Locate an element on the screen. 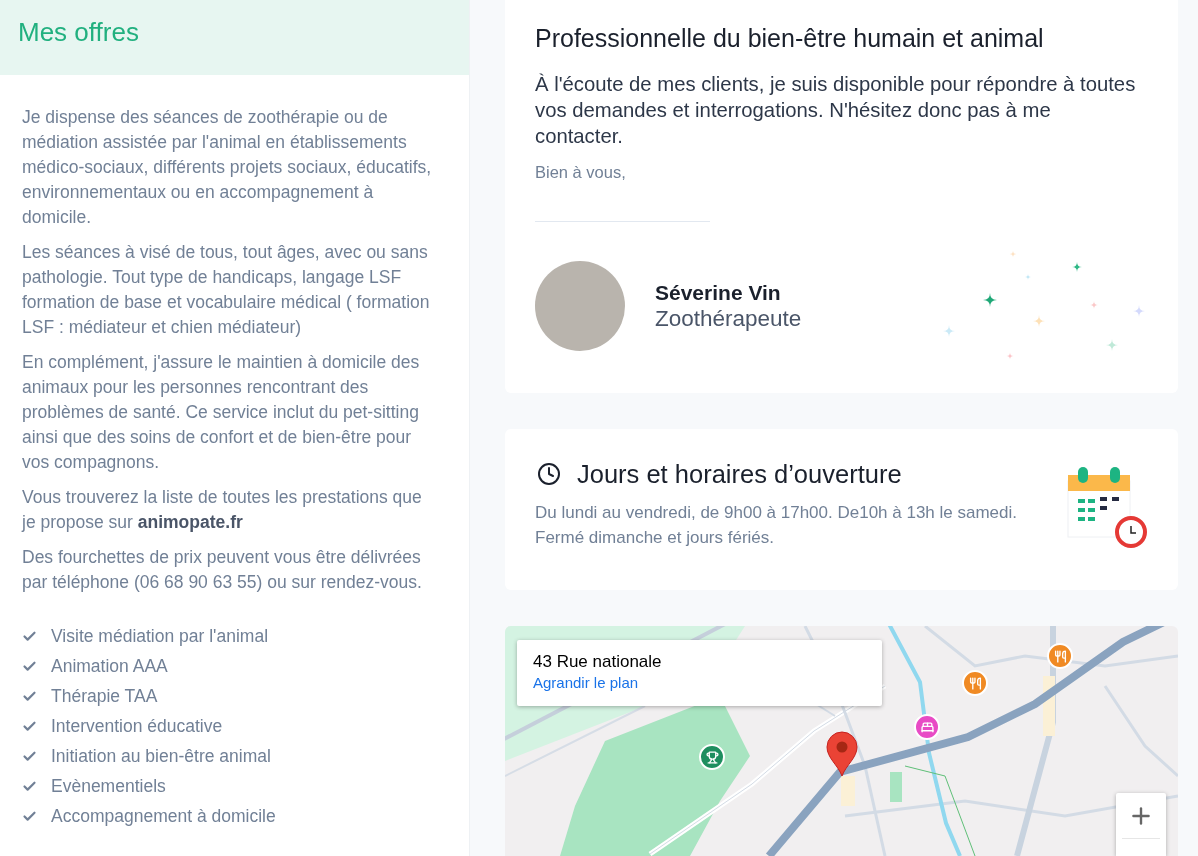 Image resolution: width=1198 pixels, height=856 pixels. calendar-clock-icon is located at coordinates (1108, 508).